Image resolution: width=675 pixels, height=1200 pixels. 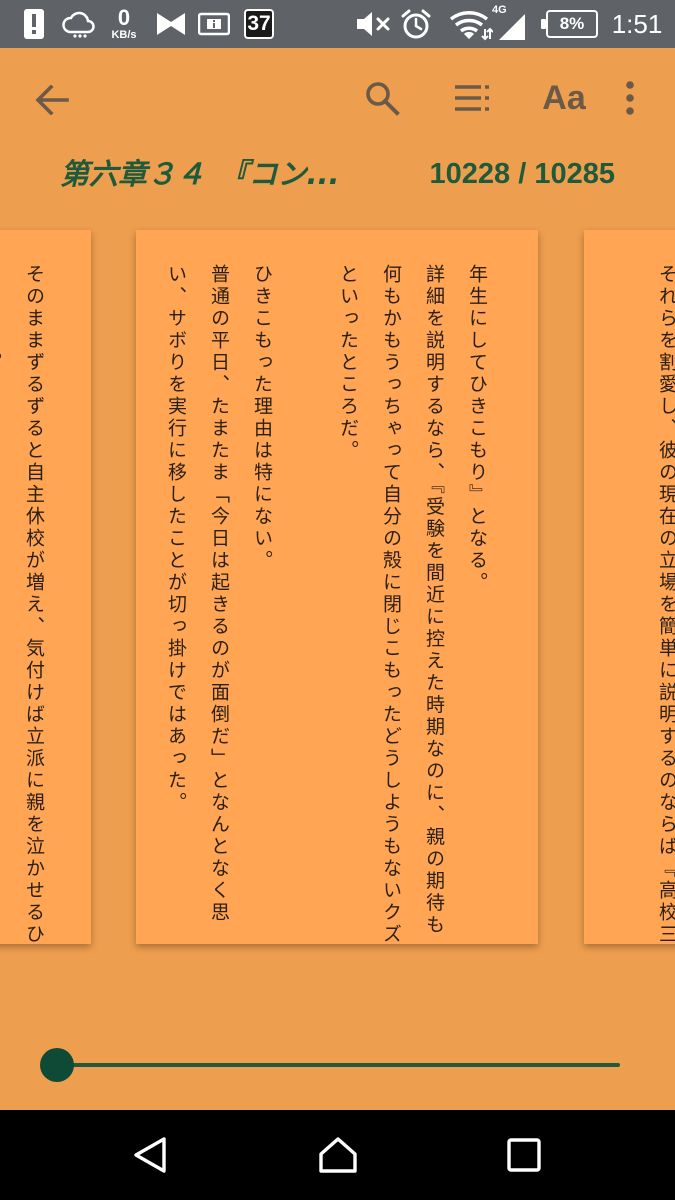 I want to click on alert-icon, so click(x=34, y=24).